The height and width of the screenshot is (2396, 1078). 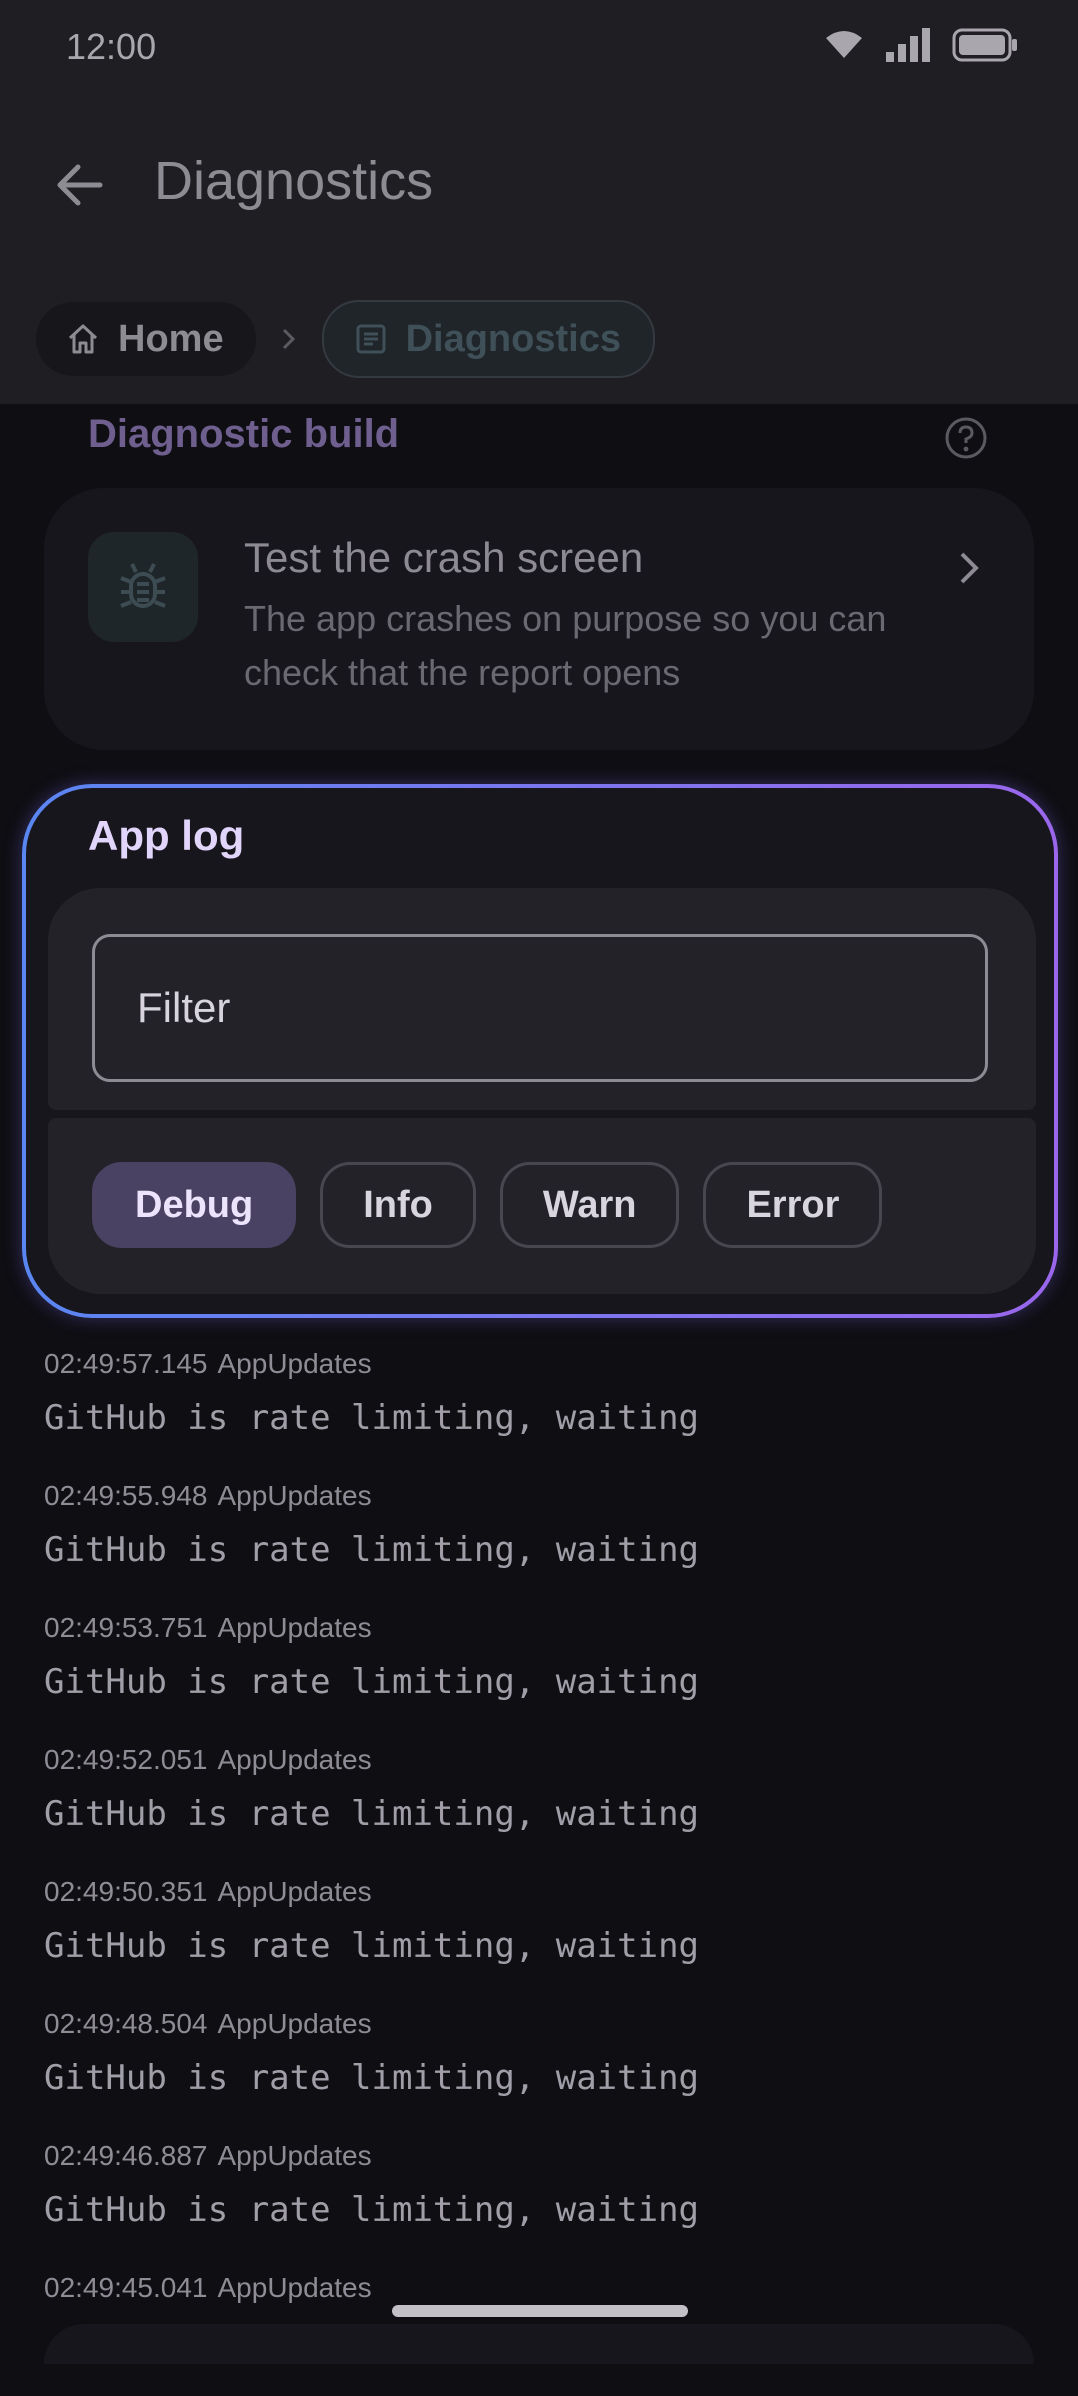 What do you see at coordinates (126, 2023) in the screenshot?
I see `log-time: 02:49:48.504` at bounding box center [126, 2023].